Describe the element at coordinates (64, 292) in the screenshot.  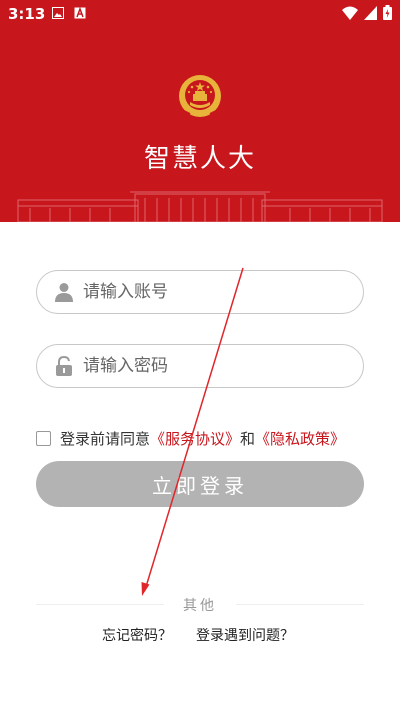
I see `user-icon` at that location.